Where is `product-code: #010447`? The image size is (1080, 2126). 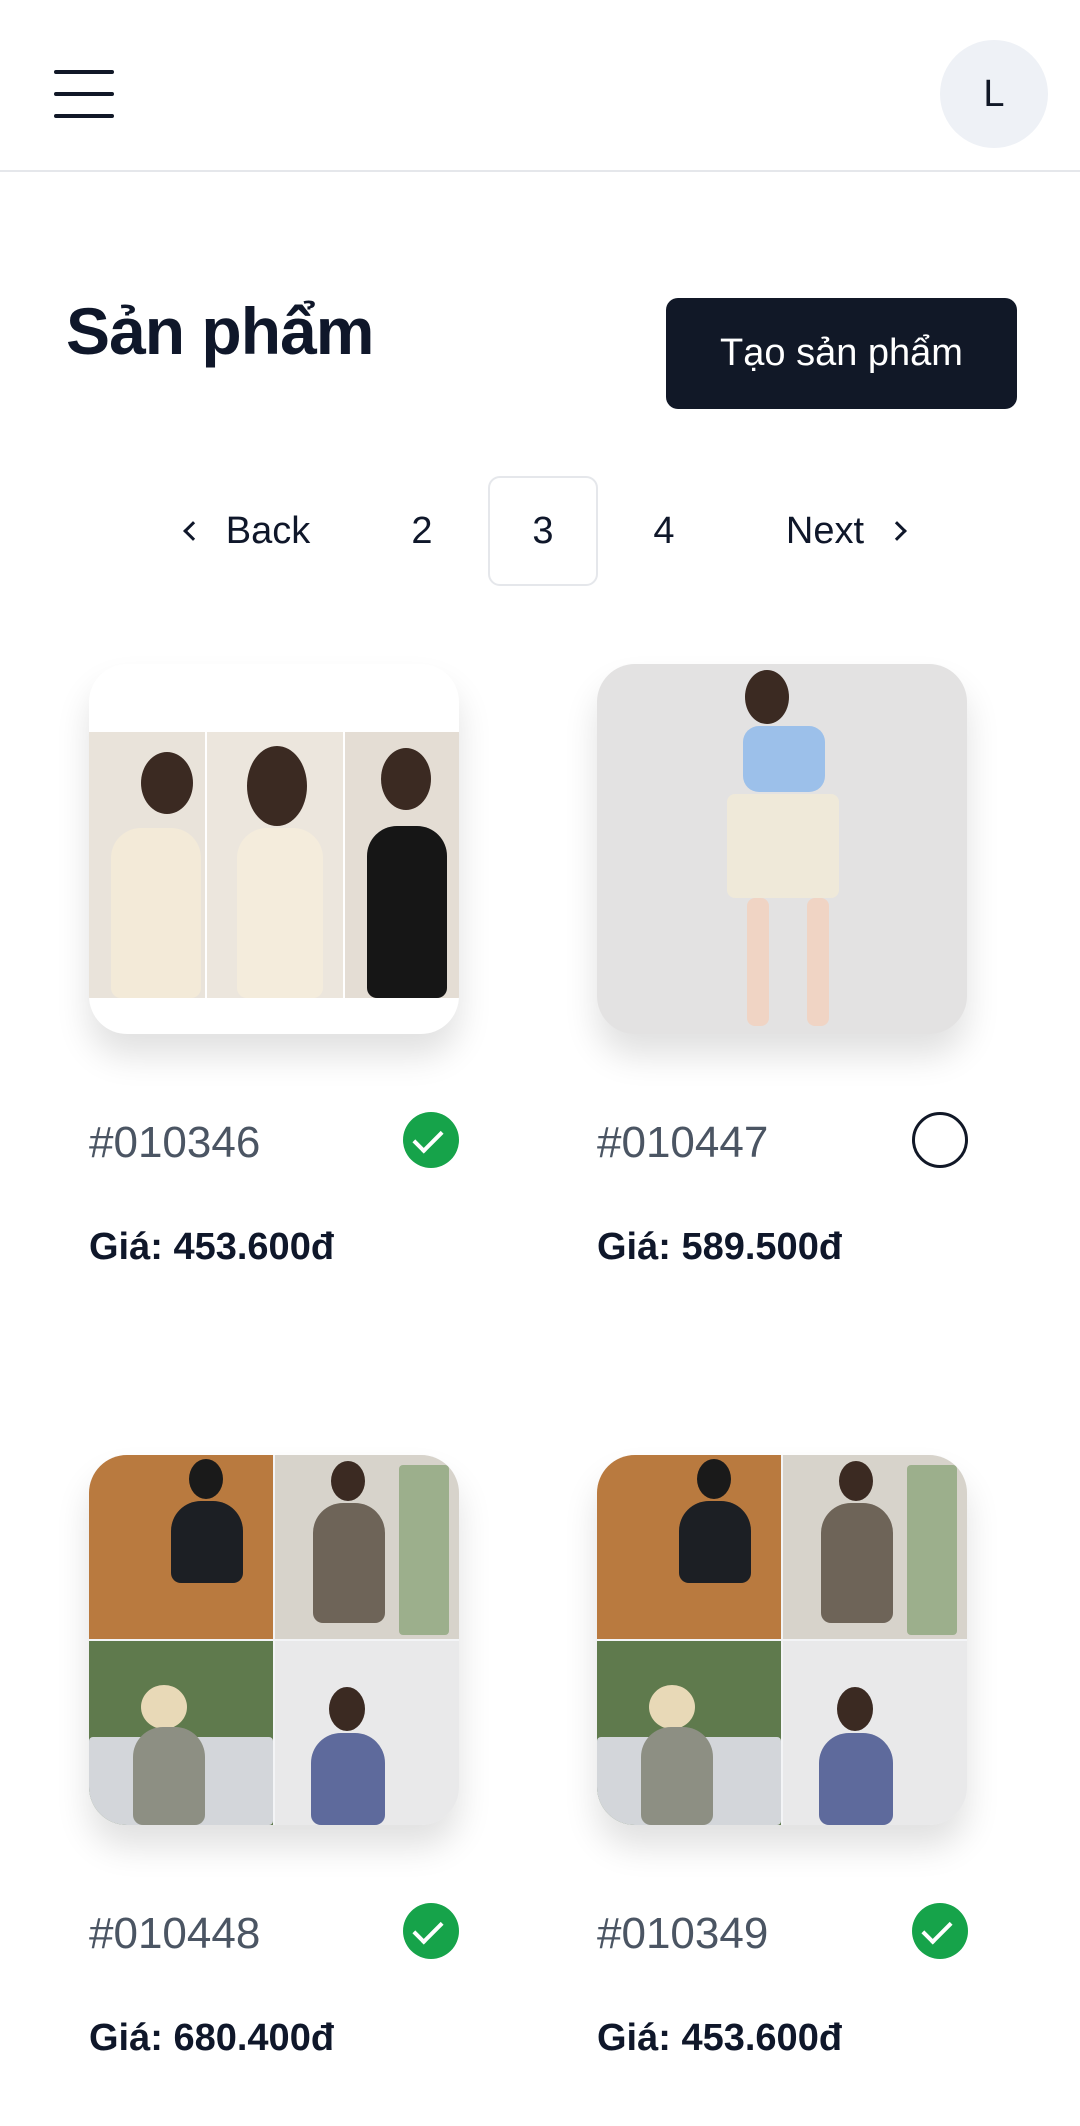 product-code: #010447 is located at coordinates (683, 1142).